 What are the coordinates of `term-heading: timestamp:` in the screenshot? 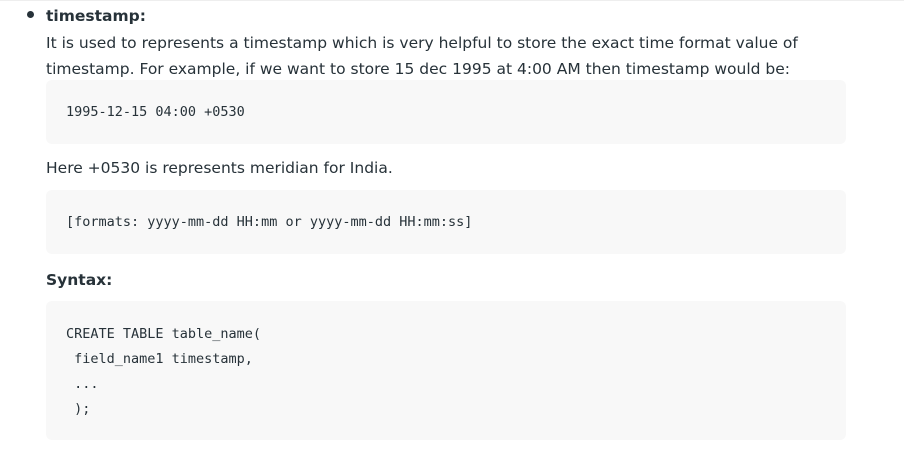 It's located at (96, 16).